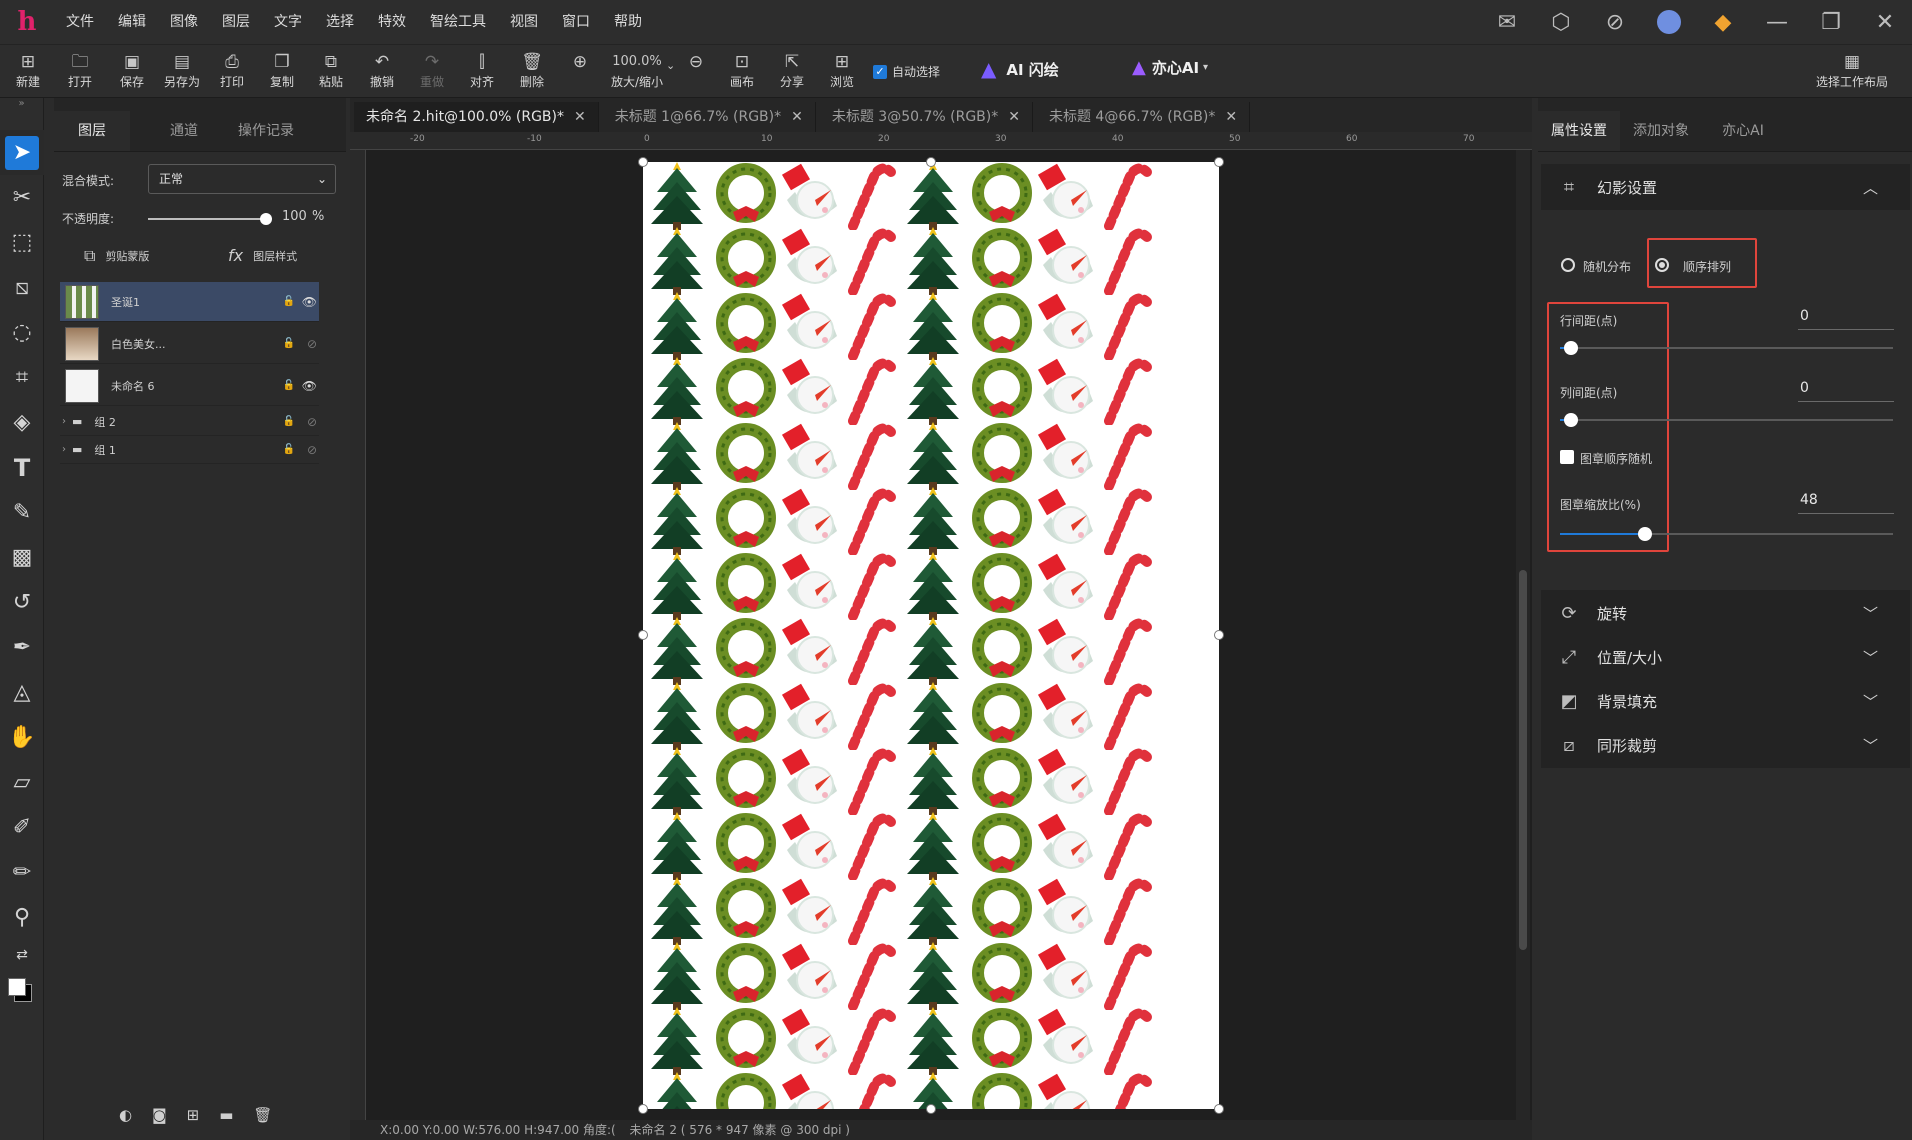 Image resolution: width=1912 pixels, height=1140 pixels. What do you see at coordinates (1567, 457) in the screenshot?
I see `random-order-checkbox` at bounding box center [1567, 457].